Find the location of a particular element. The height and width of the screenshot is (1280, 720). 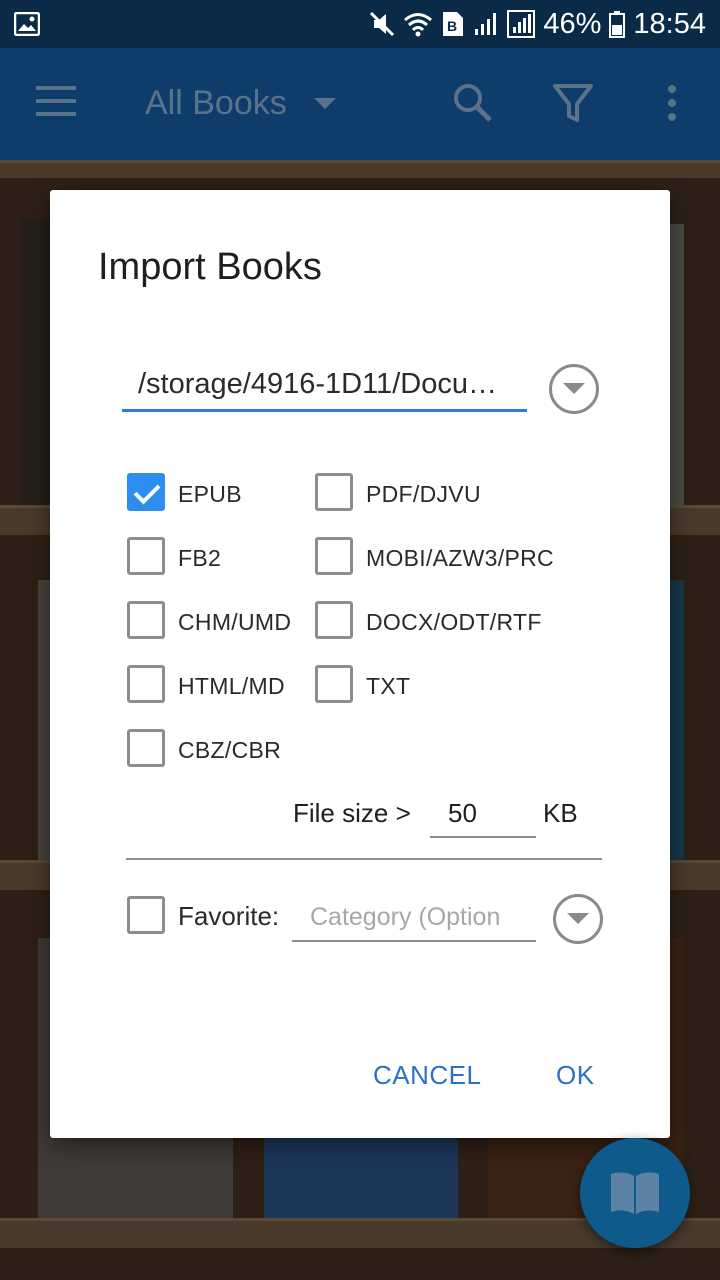

image-icon is located at coordinates (27, 24).